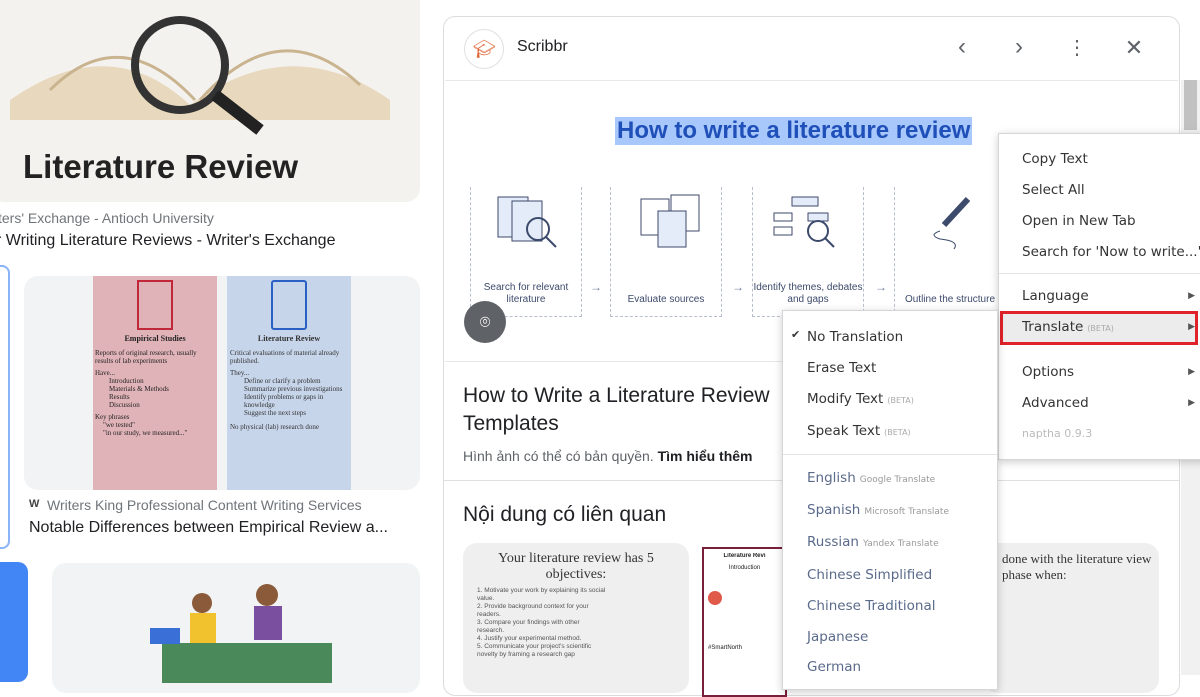 The height and width of the screenshot is (697, 1200). What do you see at coordinates (293, 389) in the screenshot?
I see `review-item: Summarize previous investigations` at bounding box center [293, 389].